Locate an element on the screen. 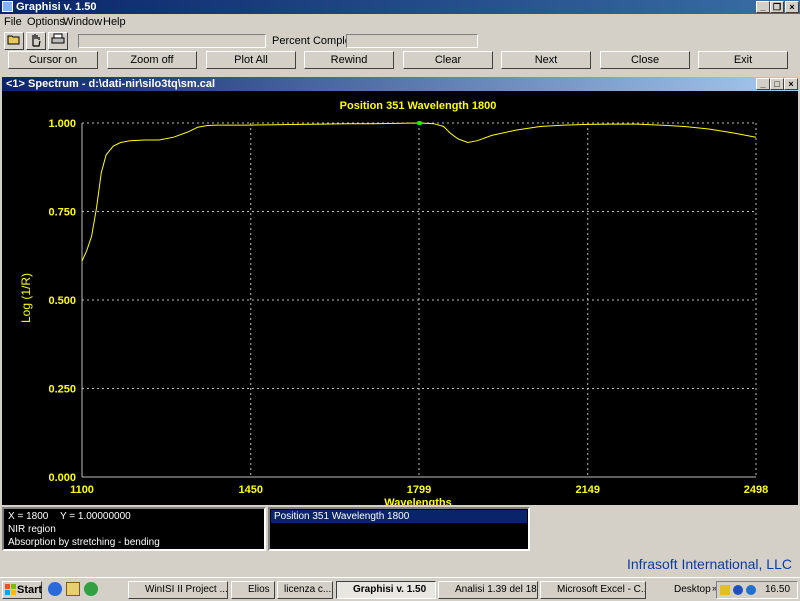 This screenshot has height=601, width=800. system-tray: 16.50 is located at coordinates (757, 590).